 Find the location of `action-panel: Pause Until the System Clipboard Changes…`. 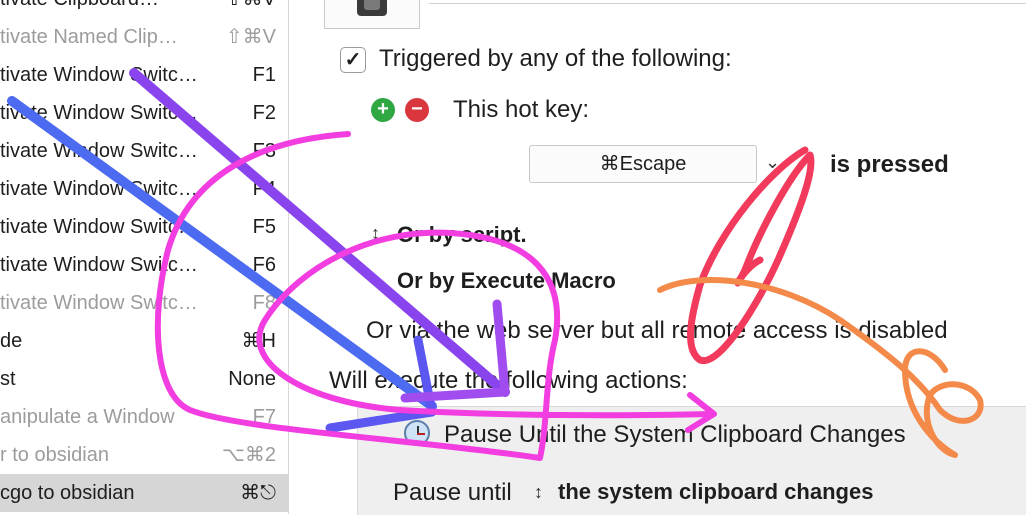

action-panel: Pause Until the System Clipboard Changes… is located at coordinates (691, 460).